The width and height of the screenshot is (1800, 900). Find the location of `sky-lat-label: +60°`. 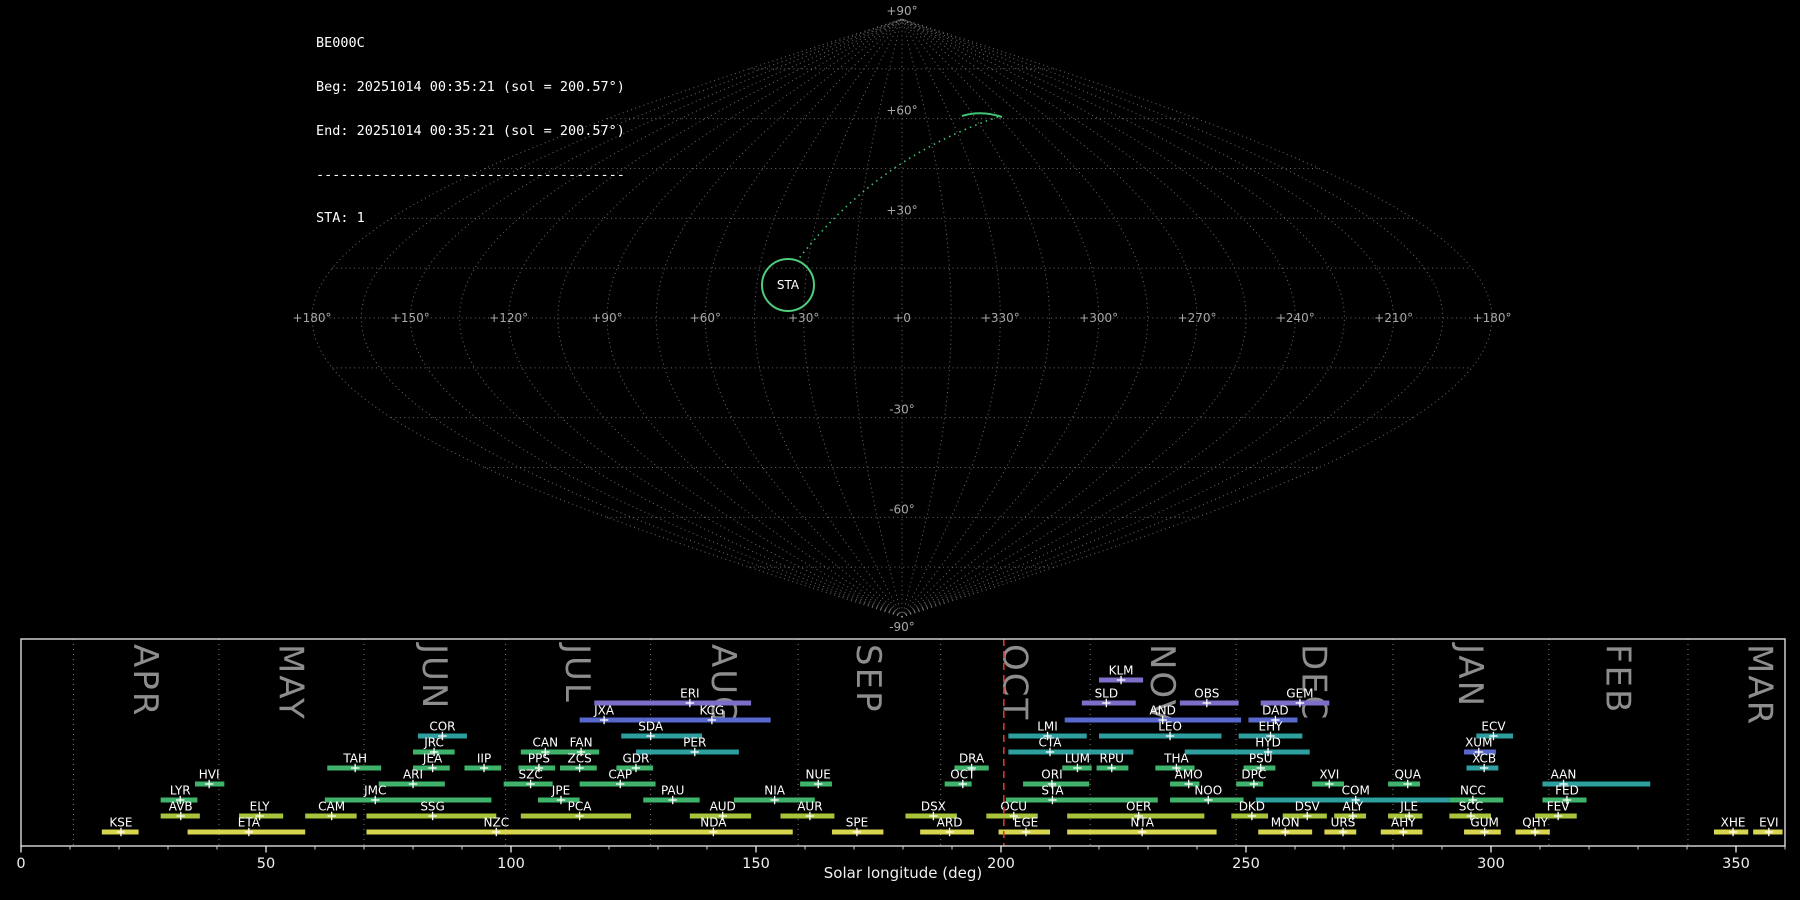

sky-lat-label: +60° is located at coordinates (901, 111).